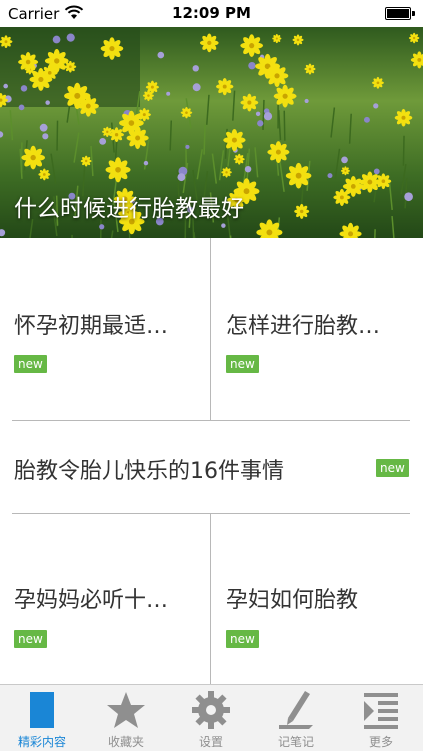 The height and width of the screenshot is (751, 423). Describe the element at coordinates (292, 598) in the screenshot. I see `article-title: 孕妇如何胎教` at that location.